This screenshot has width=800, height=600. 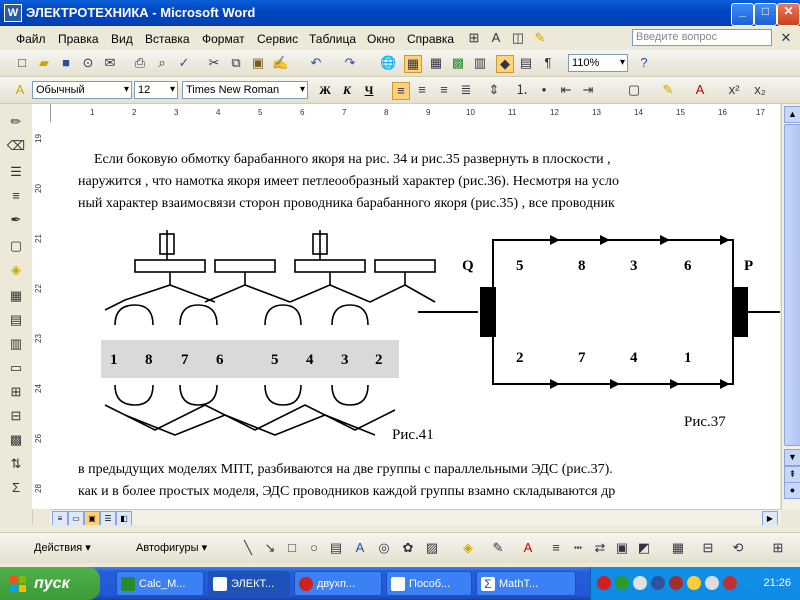 I want to click on show-hide-icon: ¶, so click(x=548, y=63).